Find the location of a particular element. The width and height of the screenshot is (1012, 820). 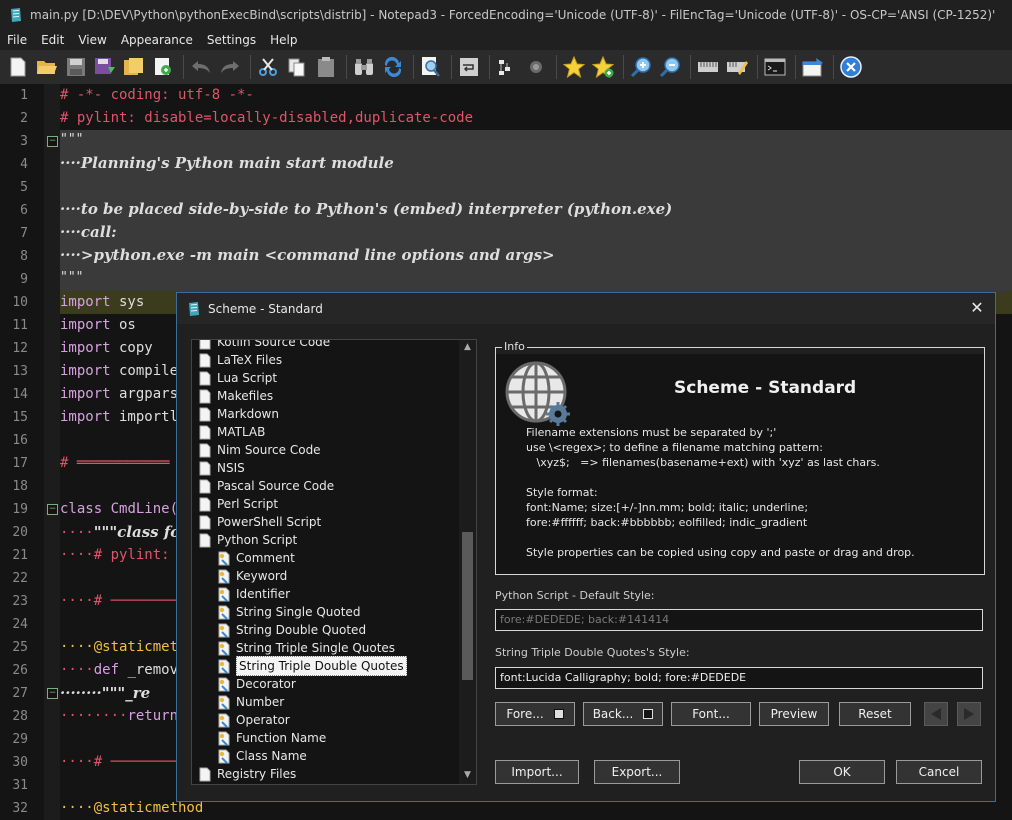

default-style-field: fore:#DEDEDE; back:#141414 is located at coordinates (739, 620).